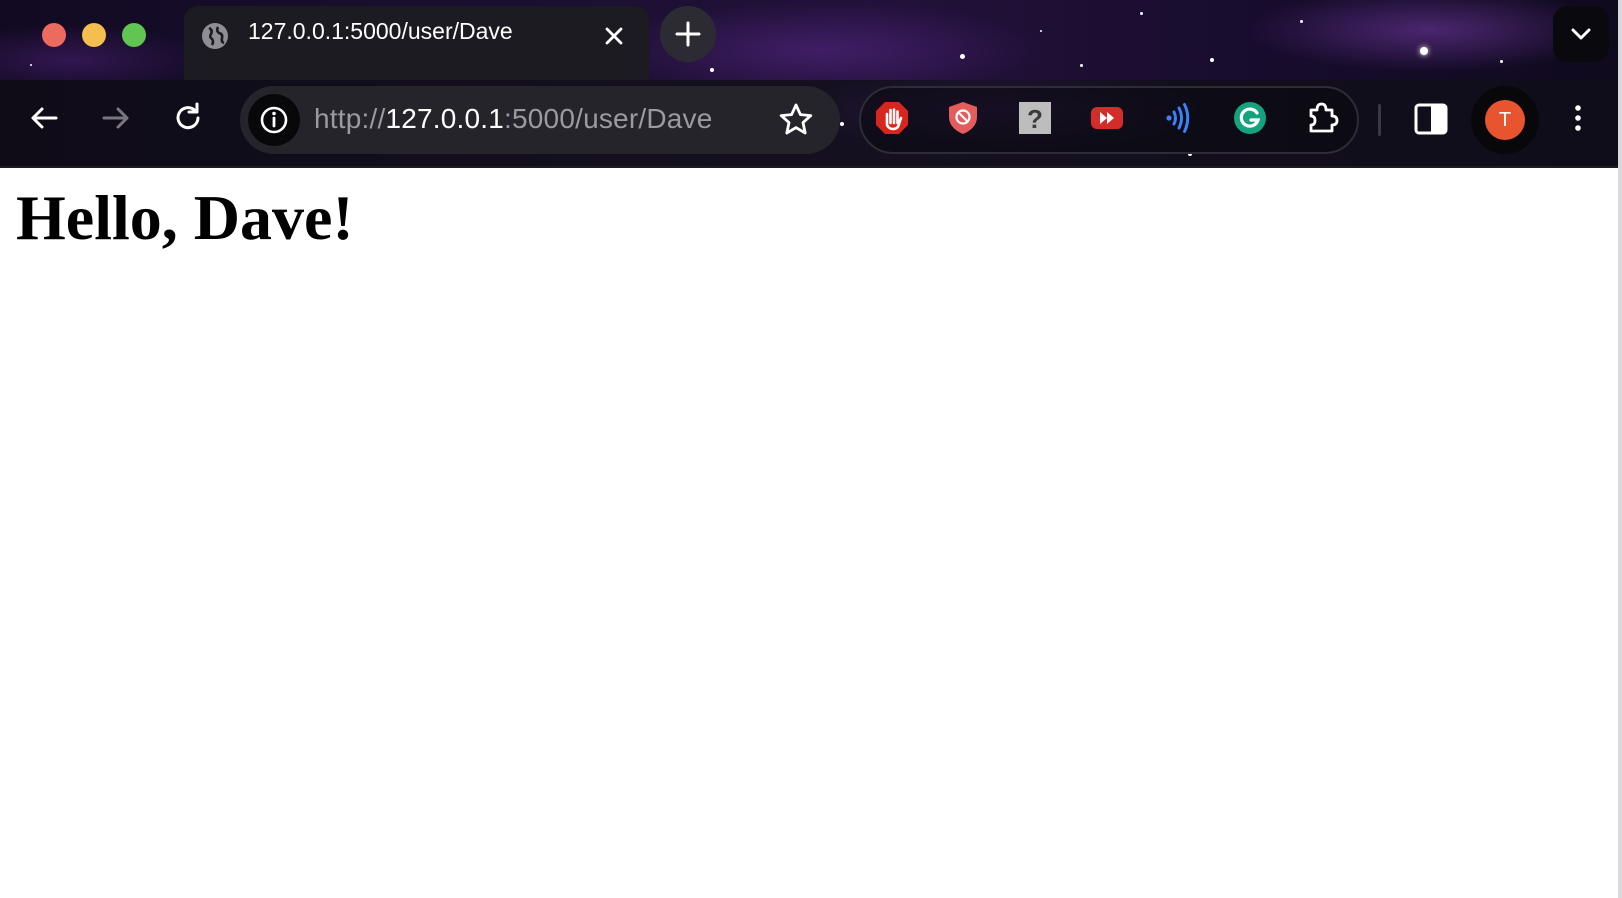 The image size is (1622, 898). I want to click on tab-title: 127.0.0.1:5000/user/Dave, so click(380, 31).